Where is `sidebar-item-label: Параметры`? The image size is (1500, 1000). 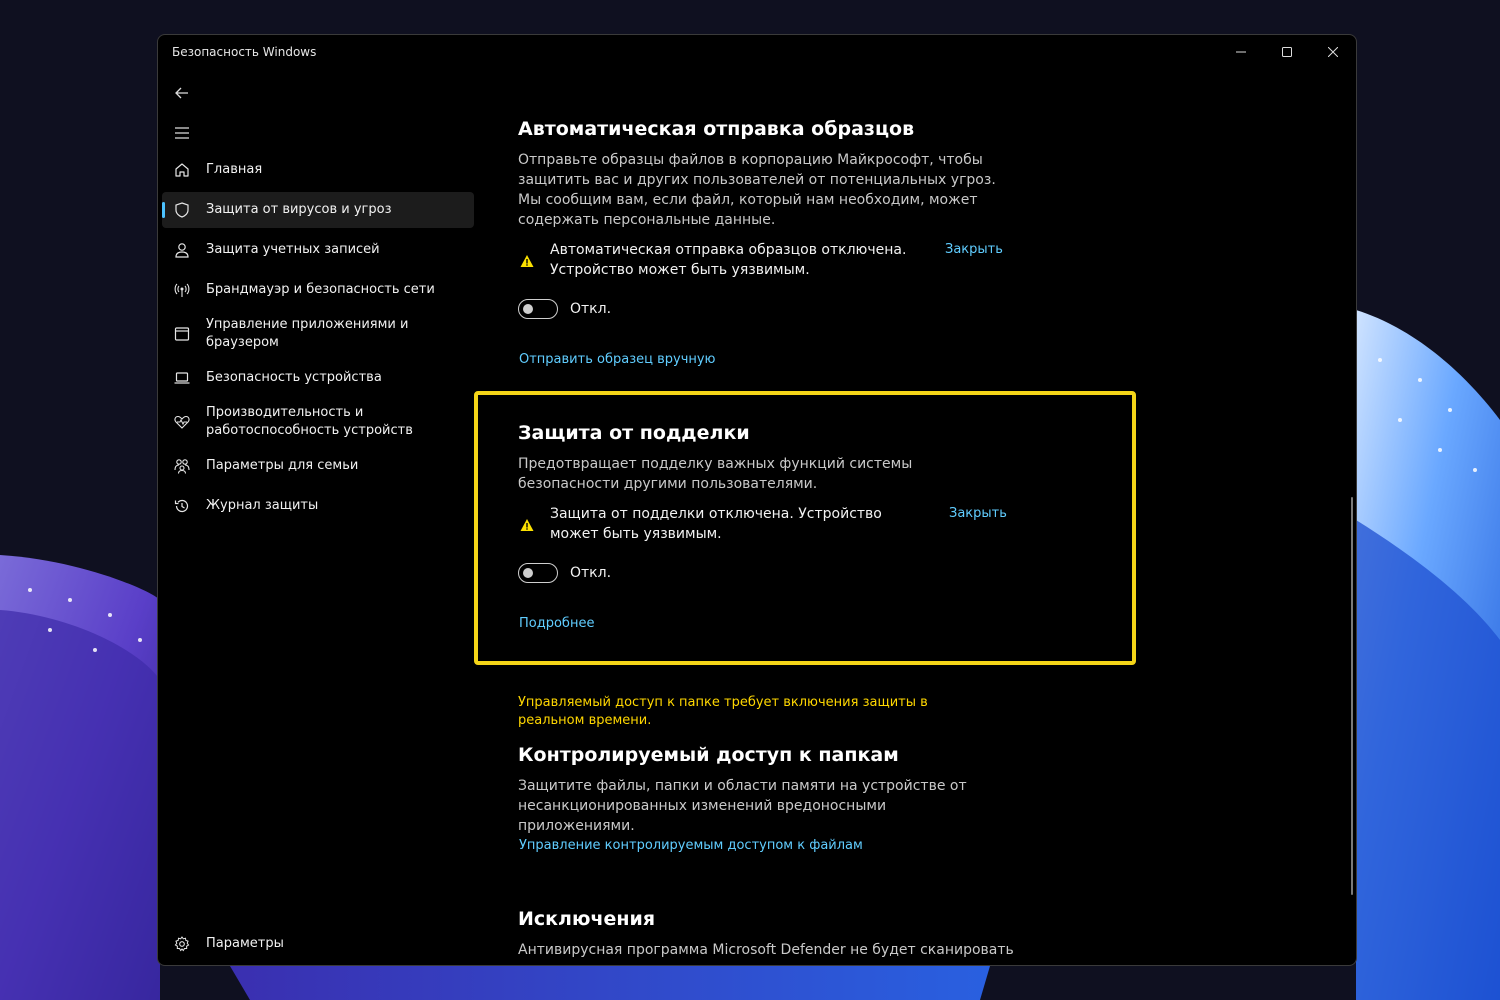
sidebar-item-label: Параметры is located at coordinates (245, 943).